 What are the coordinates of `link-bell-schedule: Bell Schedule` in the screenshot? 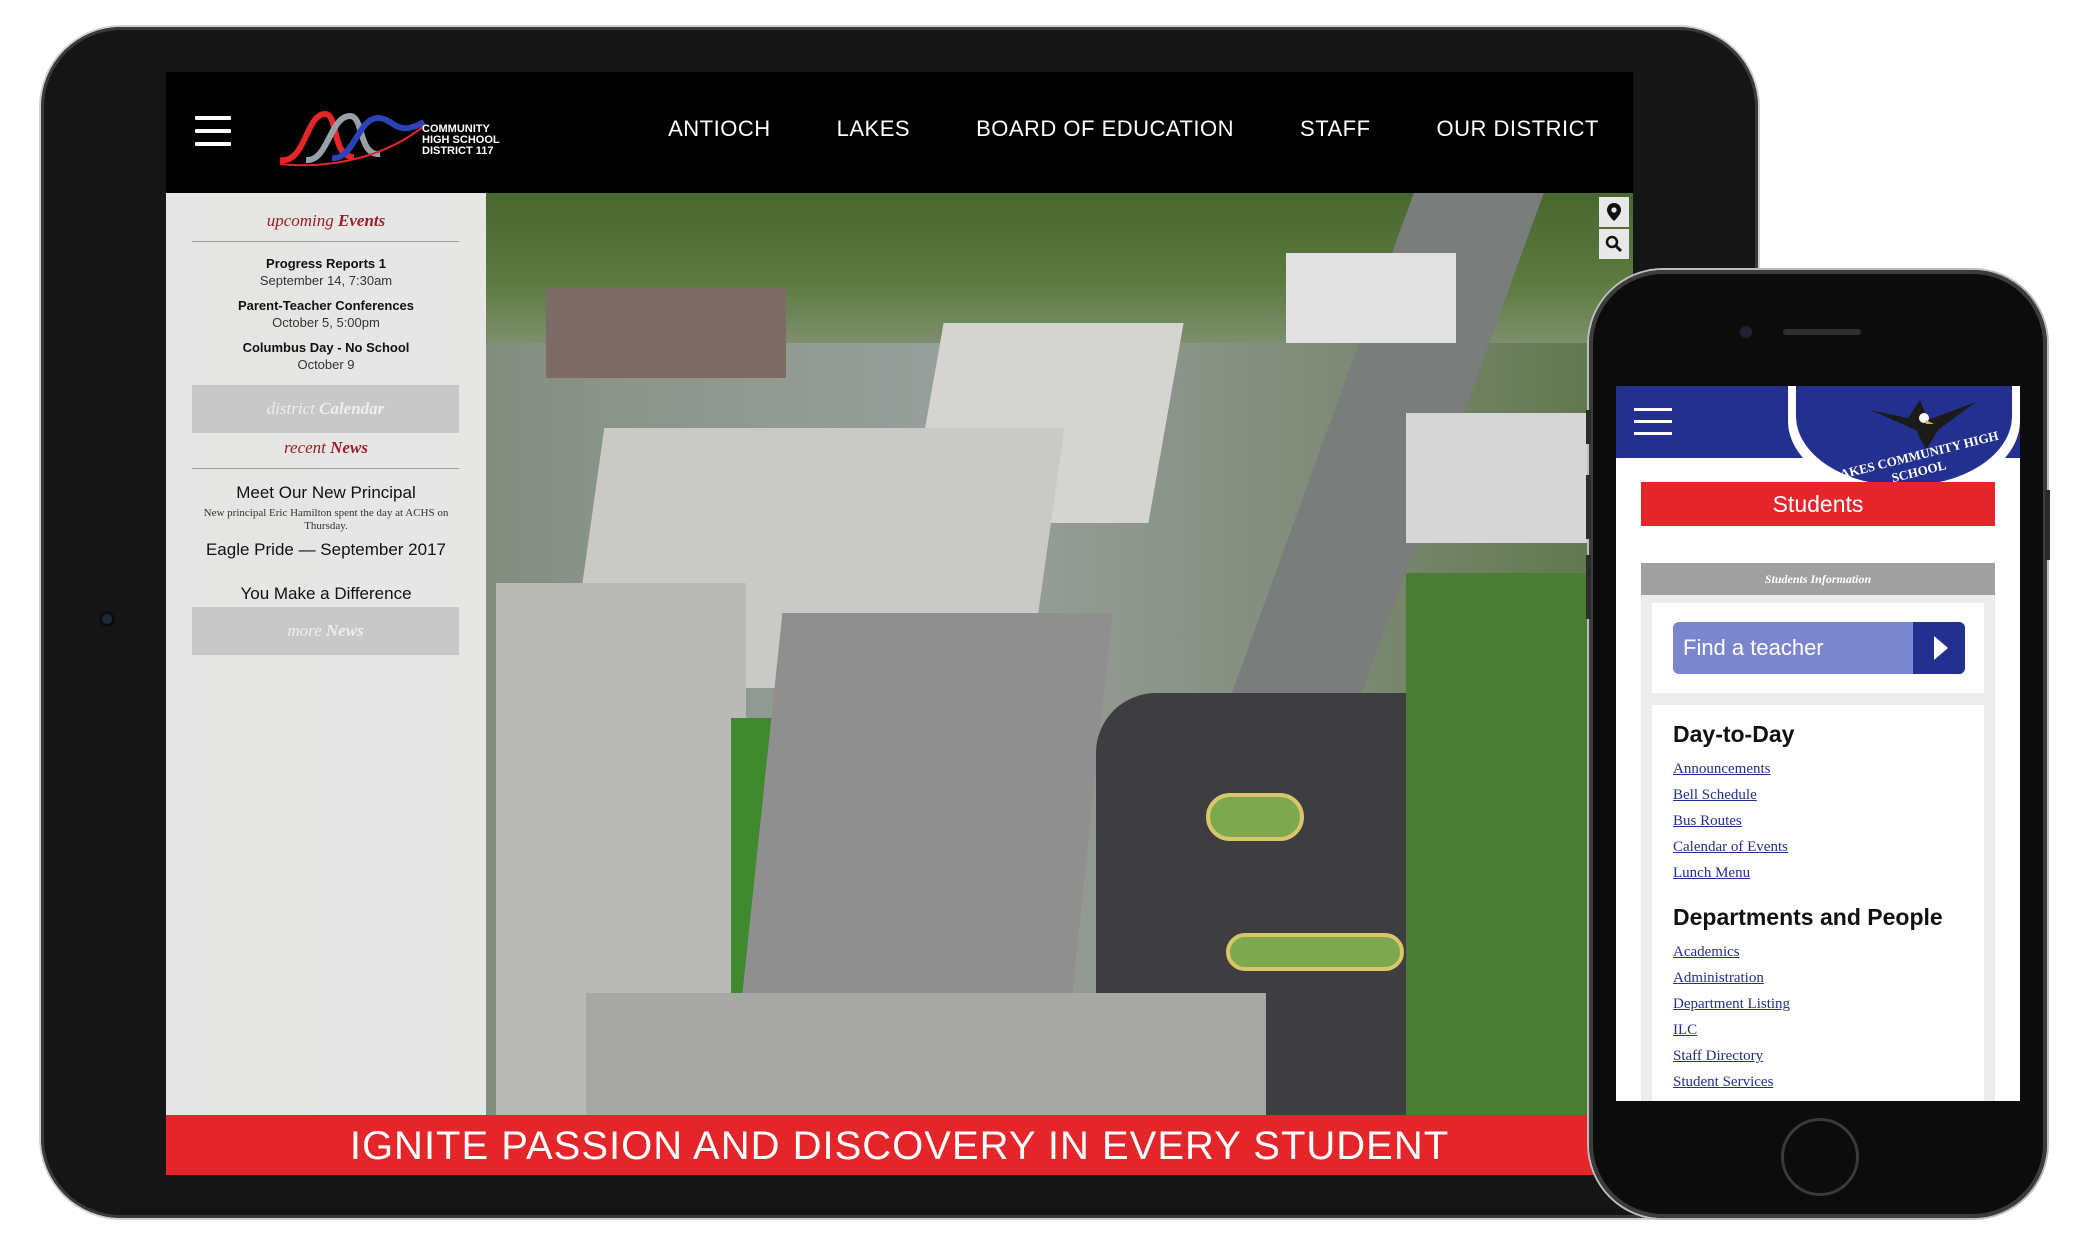 It's located at (1828, 795).